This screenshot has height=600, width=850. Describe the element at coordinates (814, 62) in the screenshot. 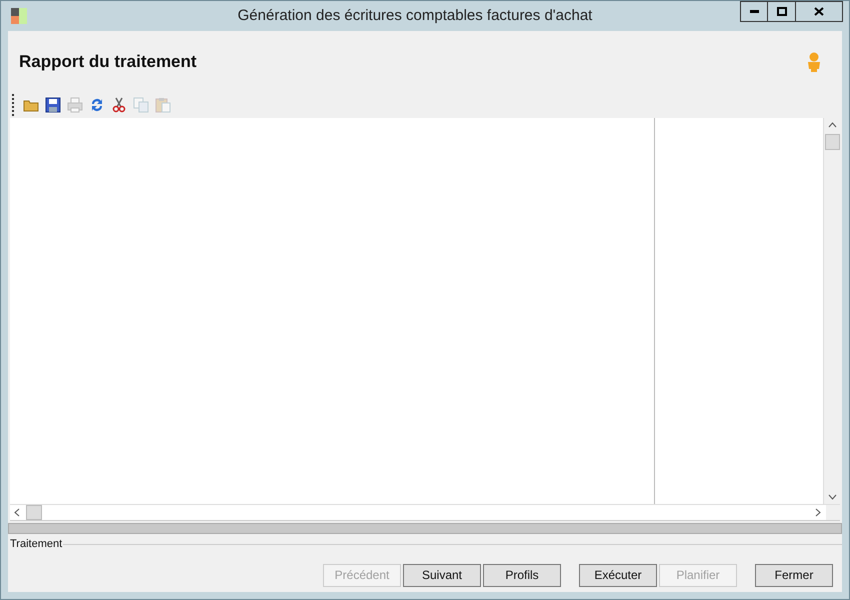

I see `user-icon` at that location.